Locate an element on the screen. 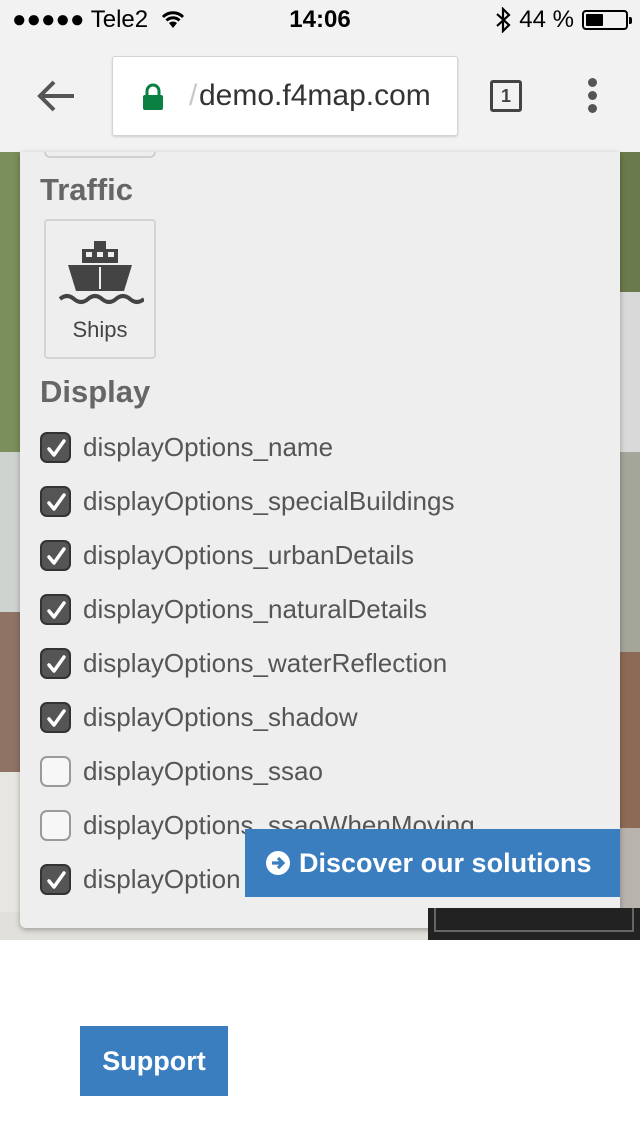  discover-solutions-label: Discover our solutions is located at coordinates (445, 862).